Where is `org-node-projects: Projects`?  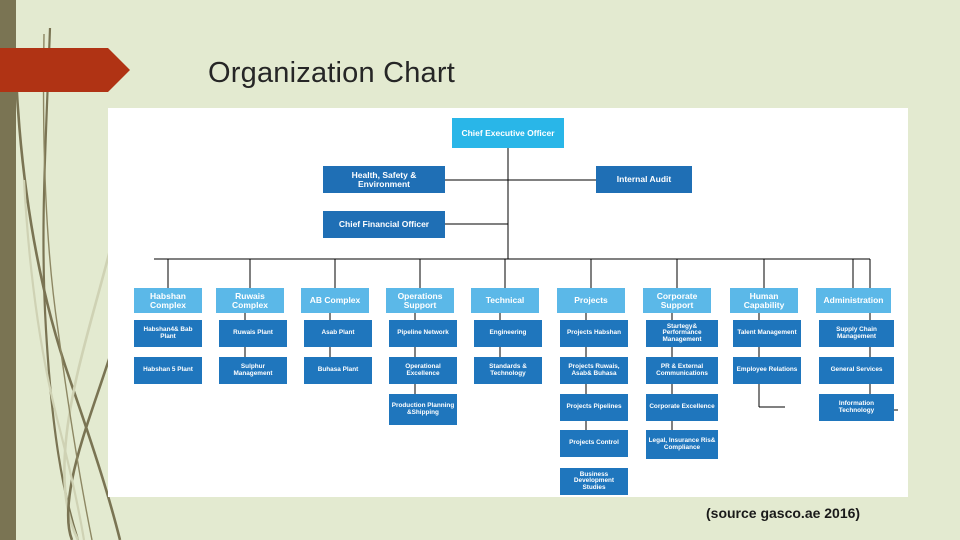 org-node-projects: Projects is located at coordinates (591, 300).